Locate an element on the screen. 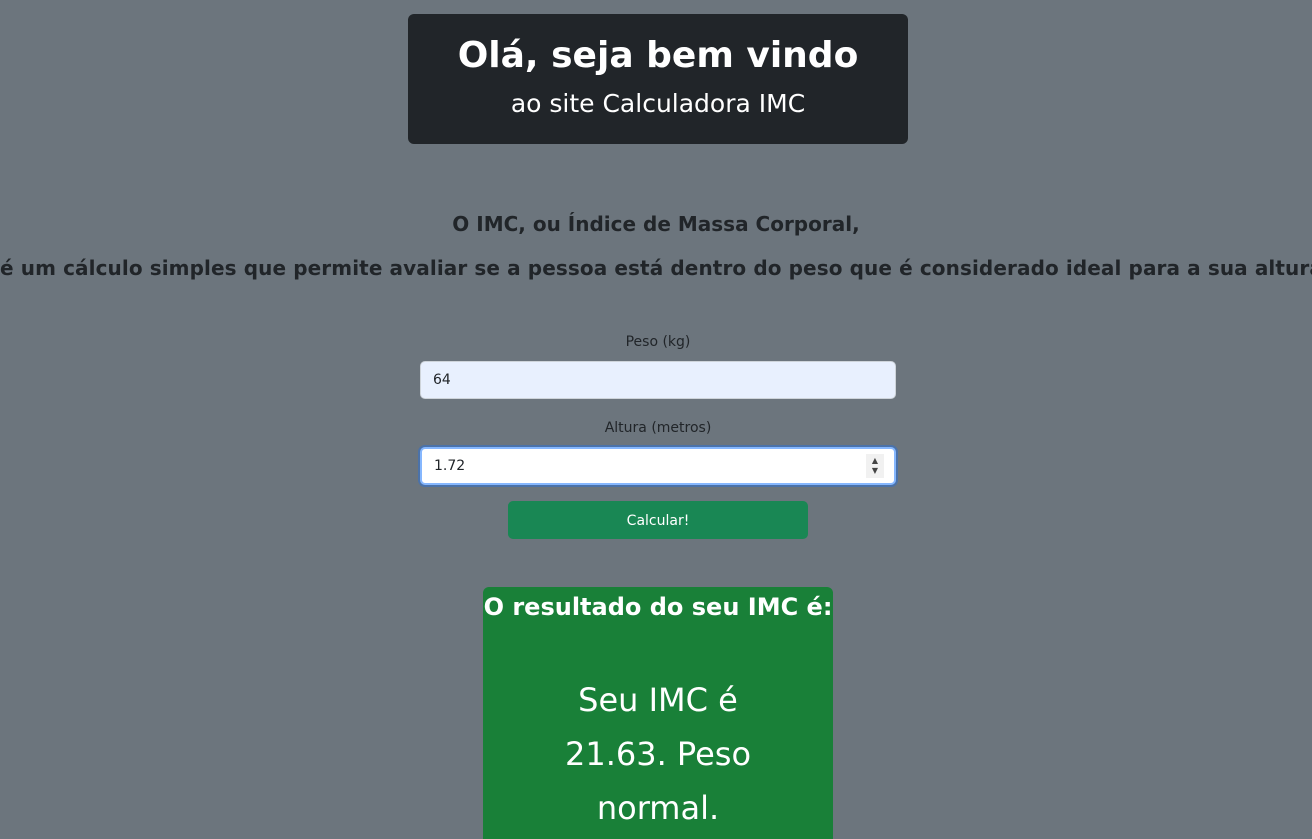 The image size is (1312, 839). altura-label: Altura (metros) is located at coordinates (658, 428).